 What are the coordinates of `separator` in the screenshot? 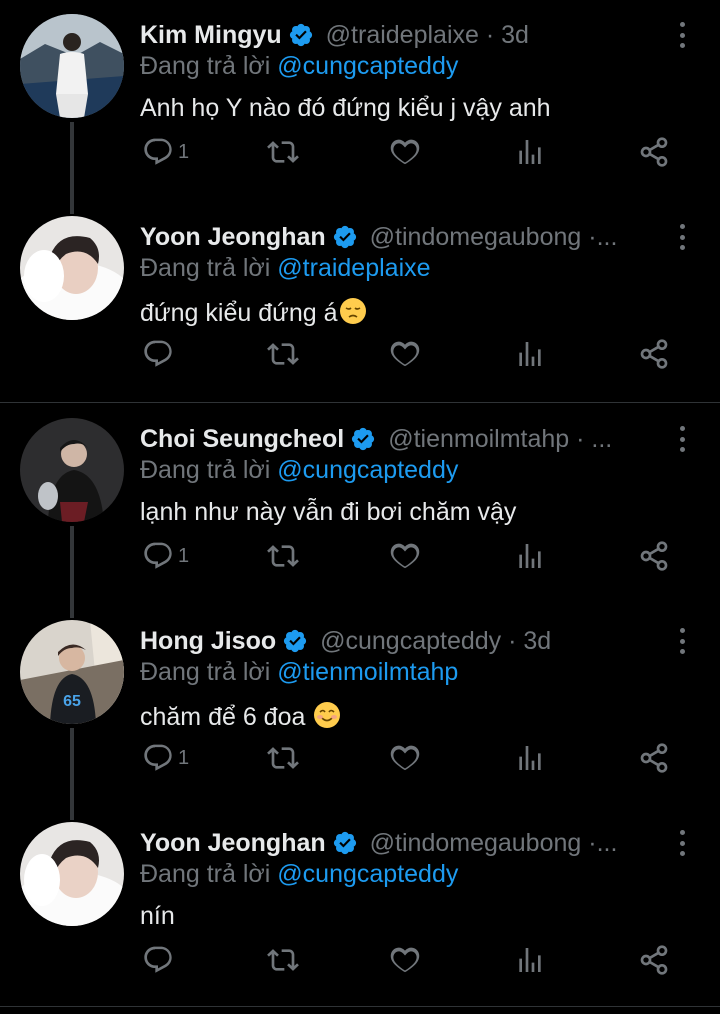 It's located at (360, 1006).